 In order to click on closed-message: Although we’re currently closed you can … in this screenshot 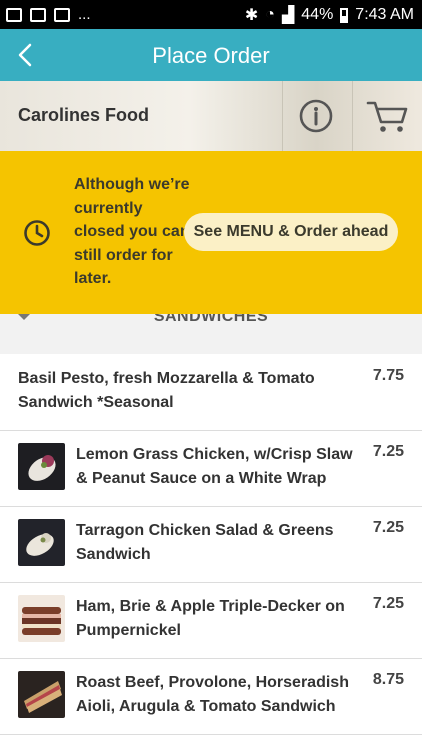, I will do `click(132, 231)`.